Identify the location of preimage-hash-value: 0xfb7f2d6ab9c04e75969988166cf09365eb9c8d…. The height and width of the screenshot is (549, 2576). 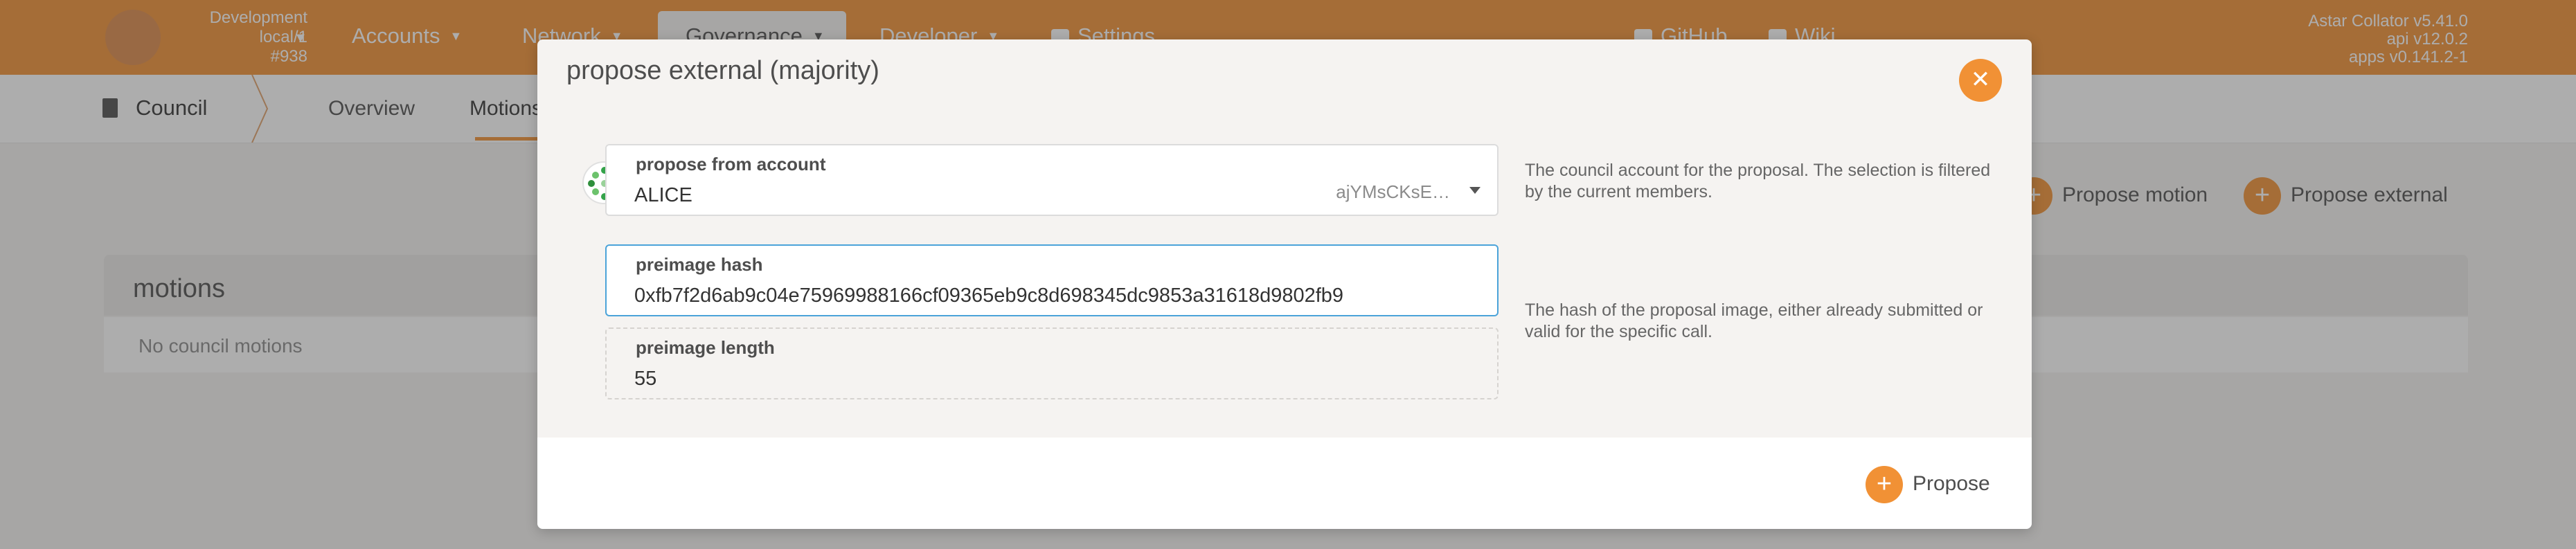
(989, 296).